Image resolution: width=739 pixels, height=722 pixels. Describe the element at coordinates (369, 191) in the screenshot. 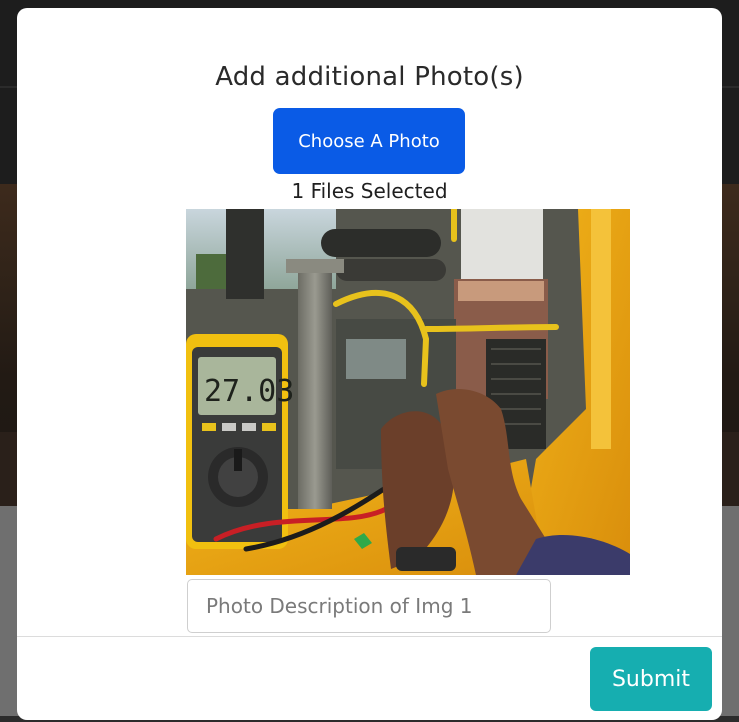

I see `files-selected-status: 1 Files Selected` at that location.